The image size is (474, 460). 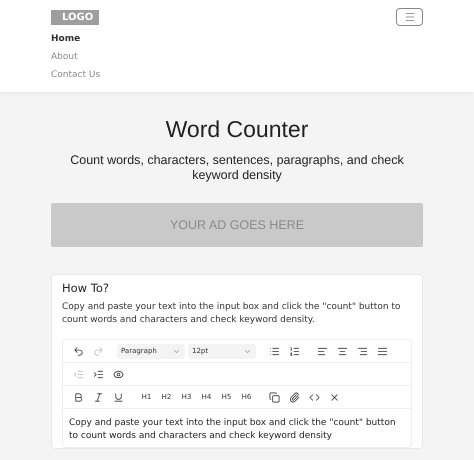 I want to click on page-subtitle: Count words, characters, sentences, paragraphs, and check keyword density, so click(x=237, y=168).